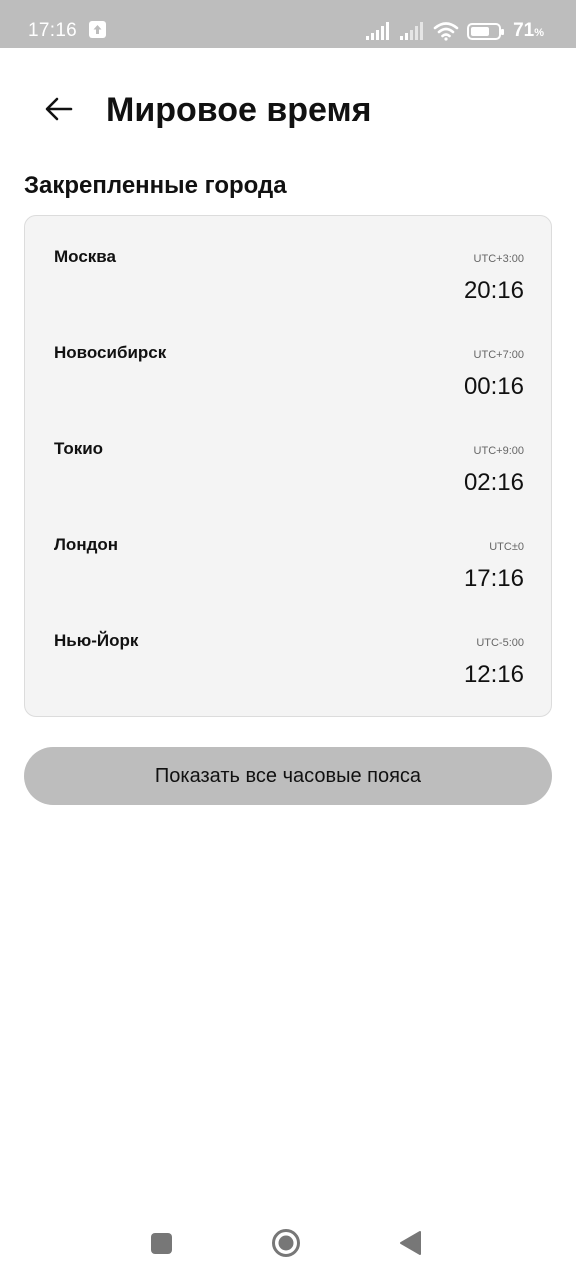 The width and height of the screenshot is (576, 1280). Describe the element at coordinates (493, 386) in the screenshot. I see `city-time: 00:16` at that location.